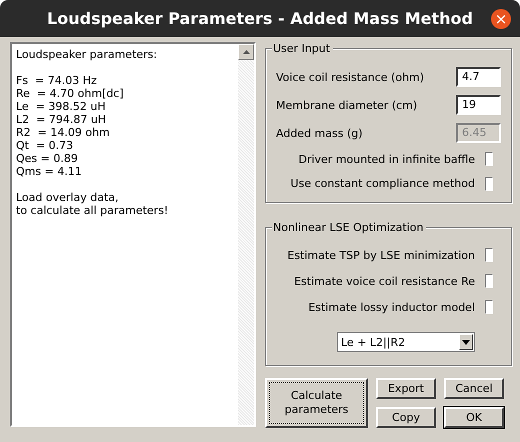 Image resolution: width=520 pixels, height=442 pixels. I want to click on dialog-button: Cancel, so click(474, 388).